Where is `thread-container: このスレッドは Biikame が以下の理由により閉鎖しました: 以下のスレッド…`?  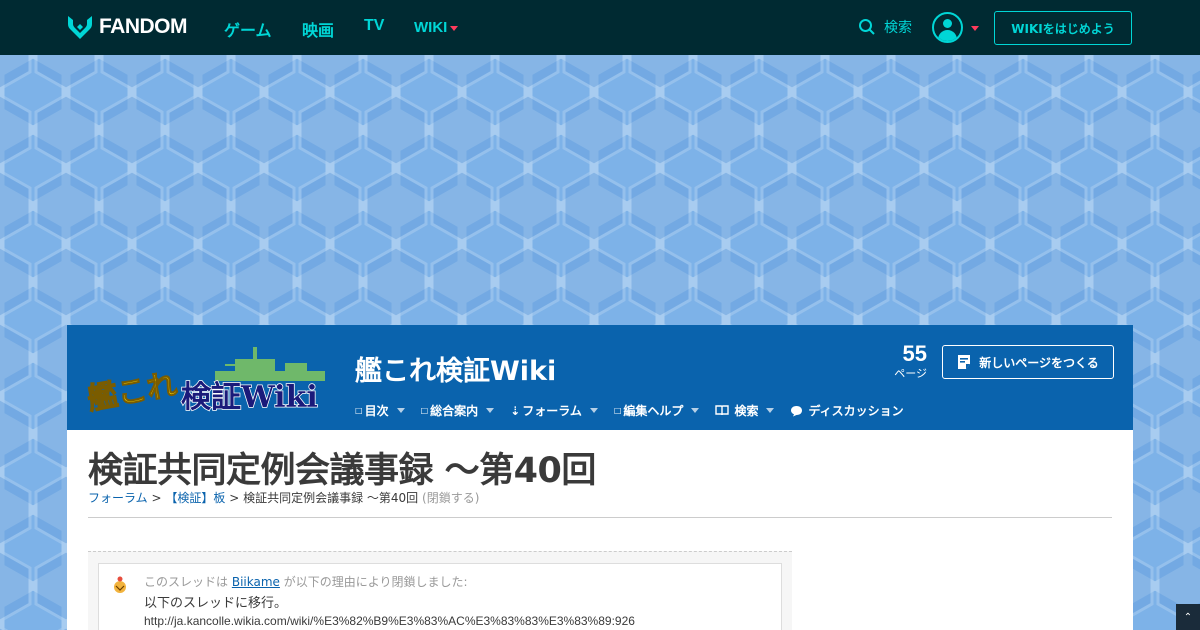
thread-container: このスレッドは Biikame が以下の理由により閉鎖しました: 以下のスレッド… is located at coordinates (440, 590).